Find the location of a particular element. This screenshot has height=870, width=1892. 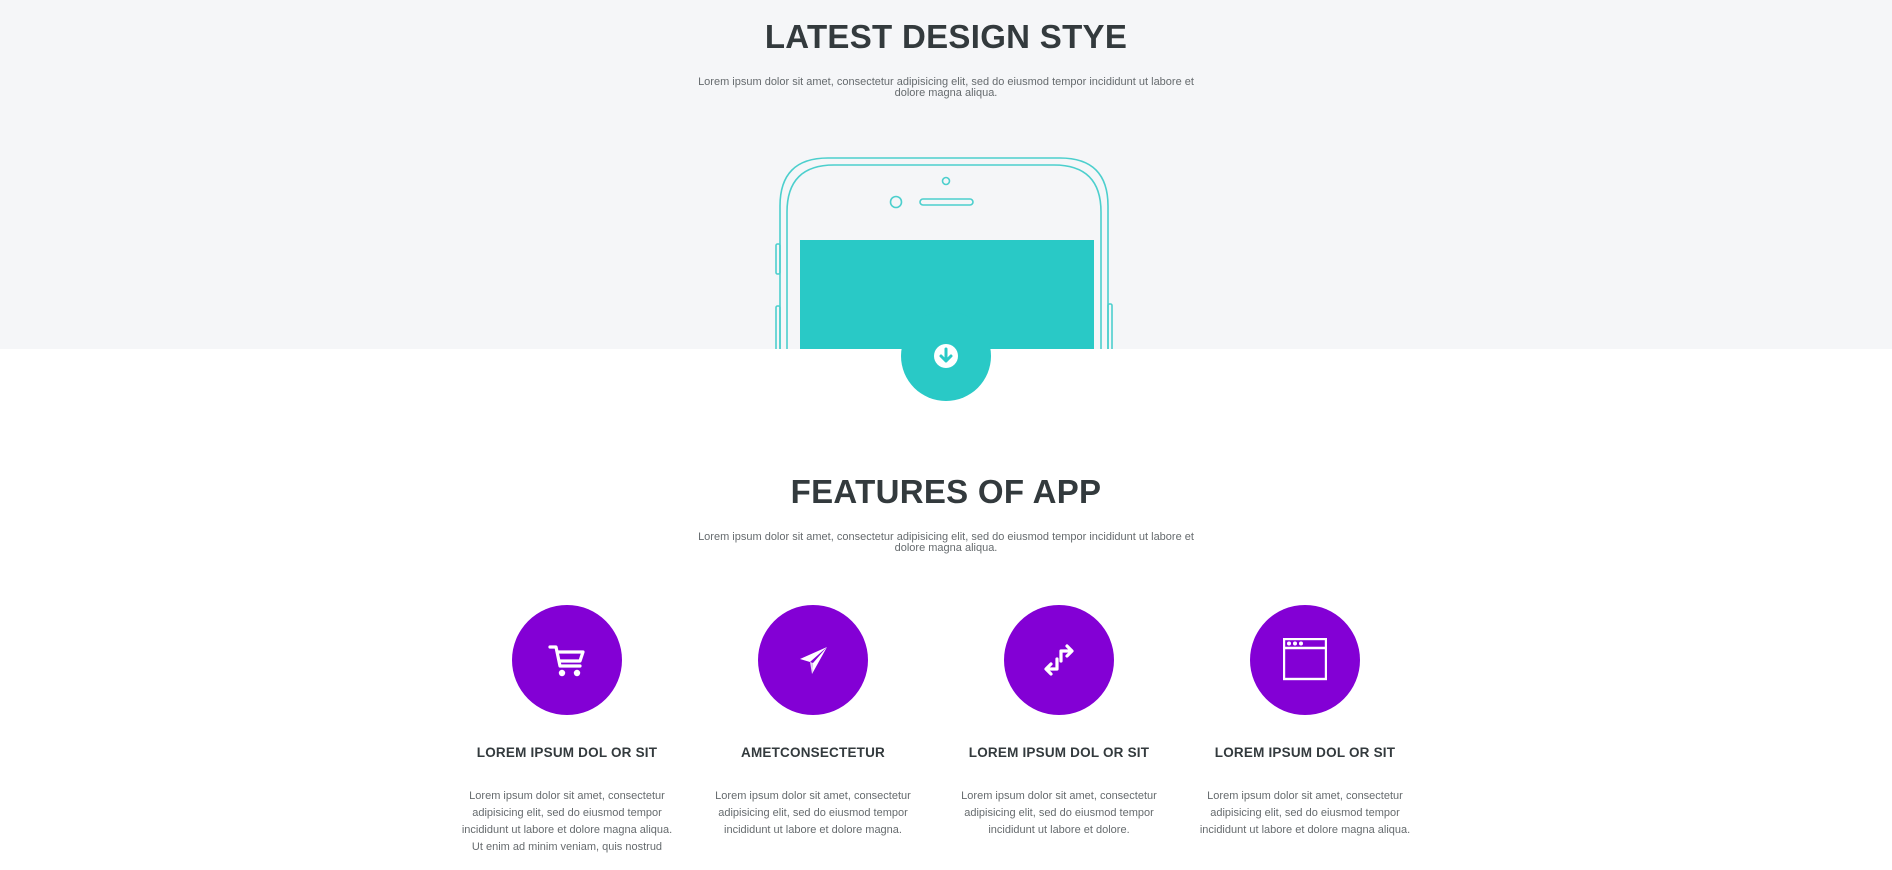

paper-plane-icon is located at coordinates (813, 660).